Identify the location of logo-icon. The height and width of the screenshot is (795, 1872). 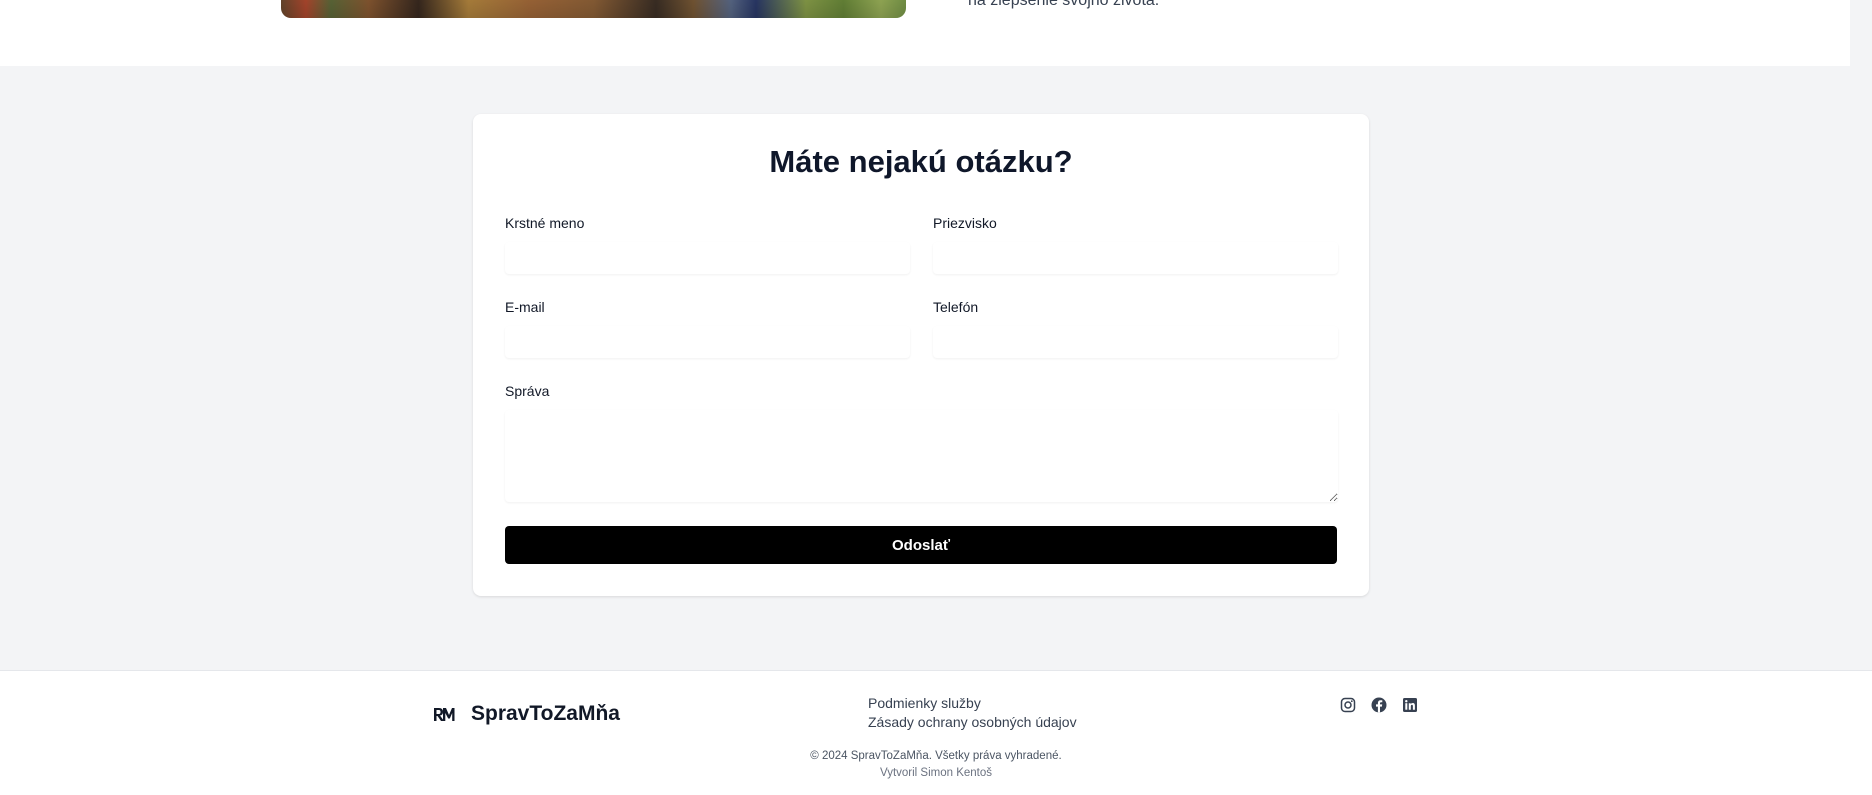
(444, 714).